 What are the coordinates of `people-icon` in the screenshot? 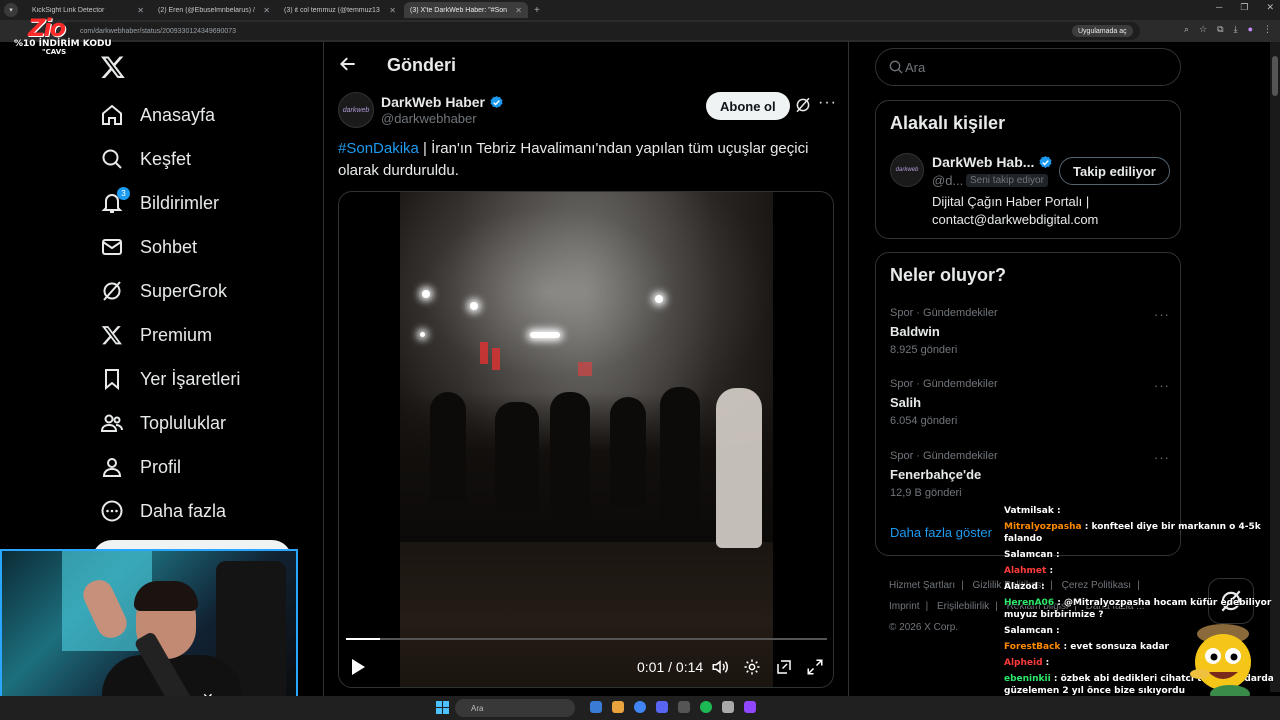 It's located at (112, 423).